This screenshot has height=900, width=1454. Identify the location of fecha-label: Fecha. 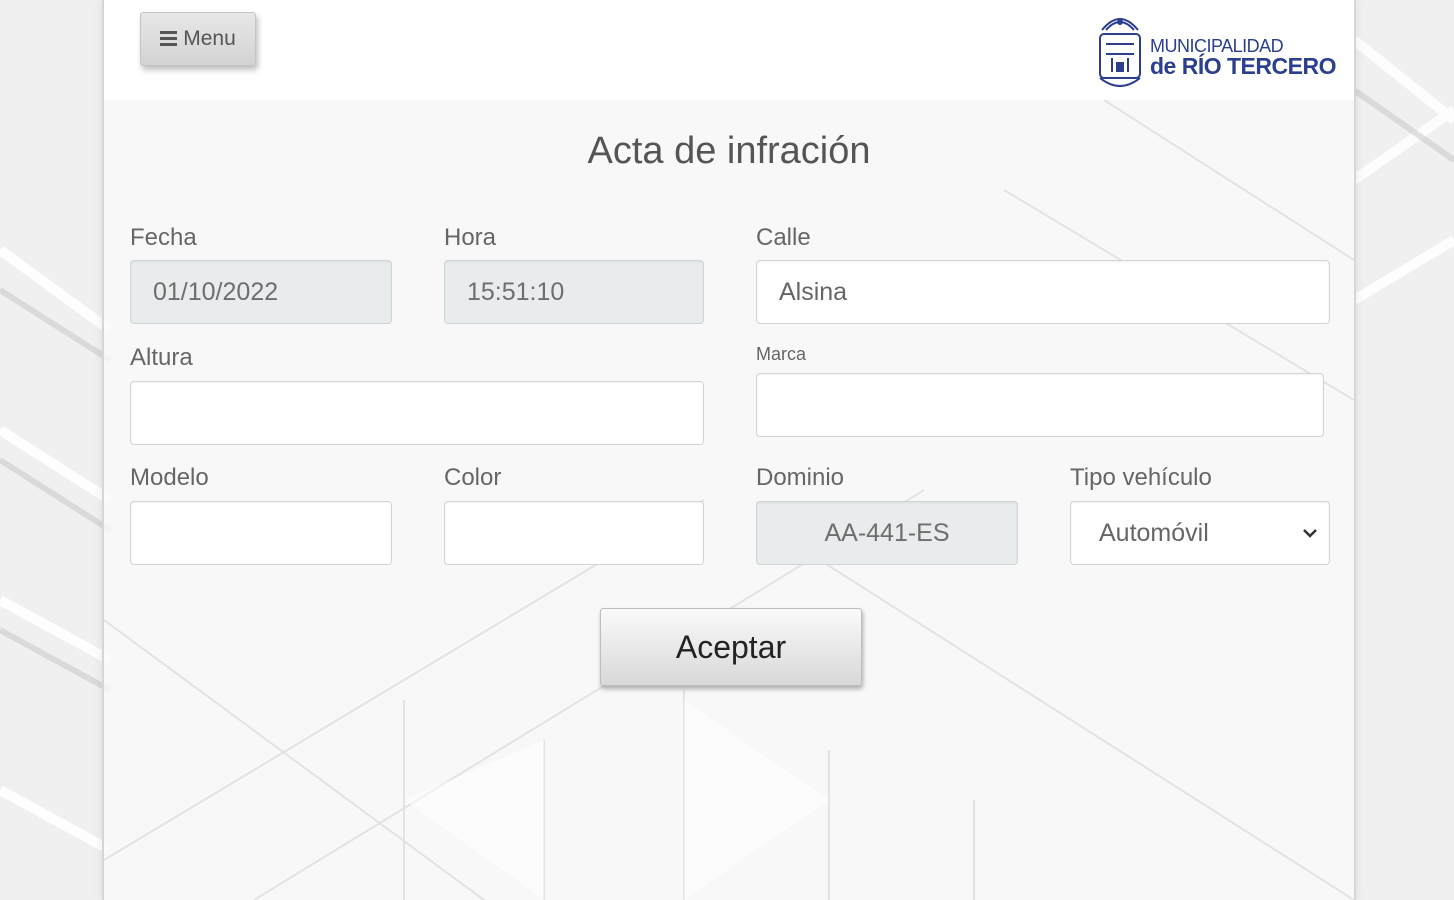
(163, 237).